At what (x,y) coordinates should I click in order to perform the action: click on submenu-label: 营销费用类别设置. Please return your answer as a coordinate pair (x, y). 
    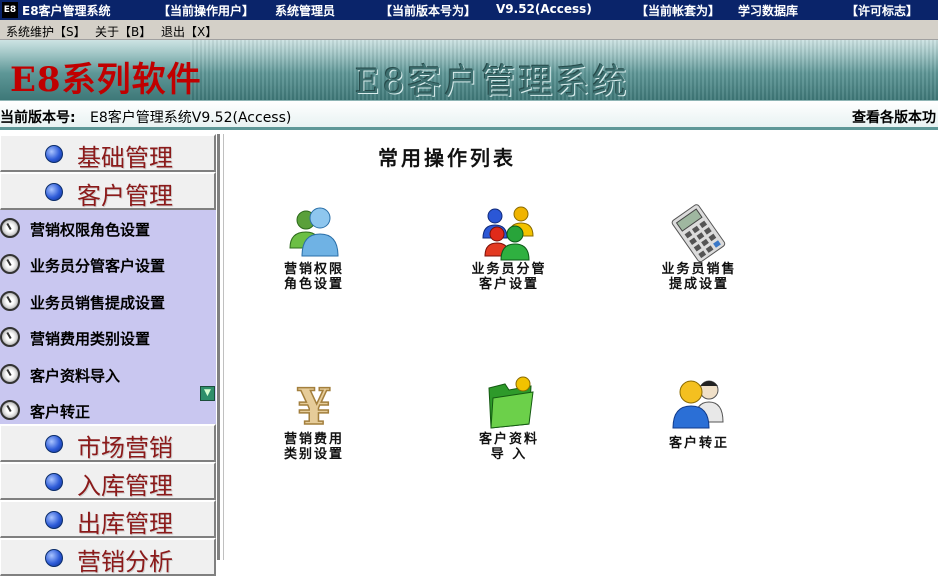
    Looking at the image, I should click on (90, 339).